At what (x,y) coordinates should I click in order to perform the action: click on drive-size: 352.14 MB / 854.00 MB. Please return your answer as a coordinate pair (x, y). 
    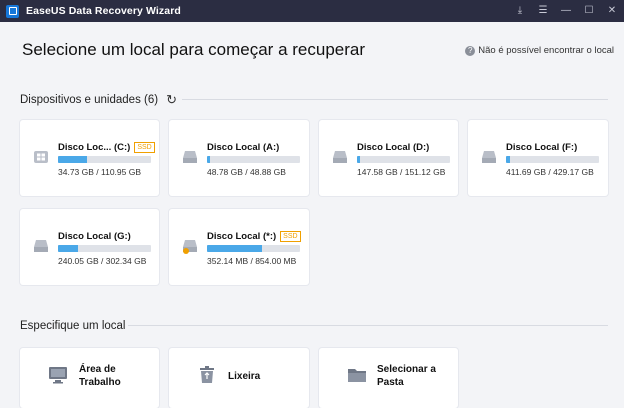
    Looking at the image, I should click on (252, 261).